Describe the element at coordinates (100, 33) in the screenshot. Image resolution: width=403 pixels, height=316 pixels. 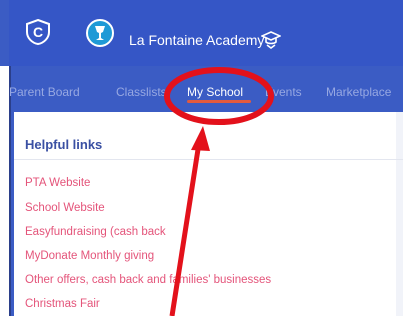
I see `school-avatar-icon` at that location.